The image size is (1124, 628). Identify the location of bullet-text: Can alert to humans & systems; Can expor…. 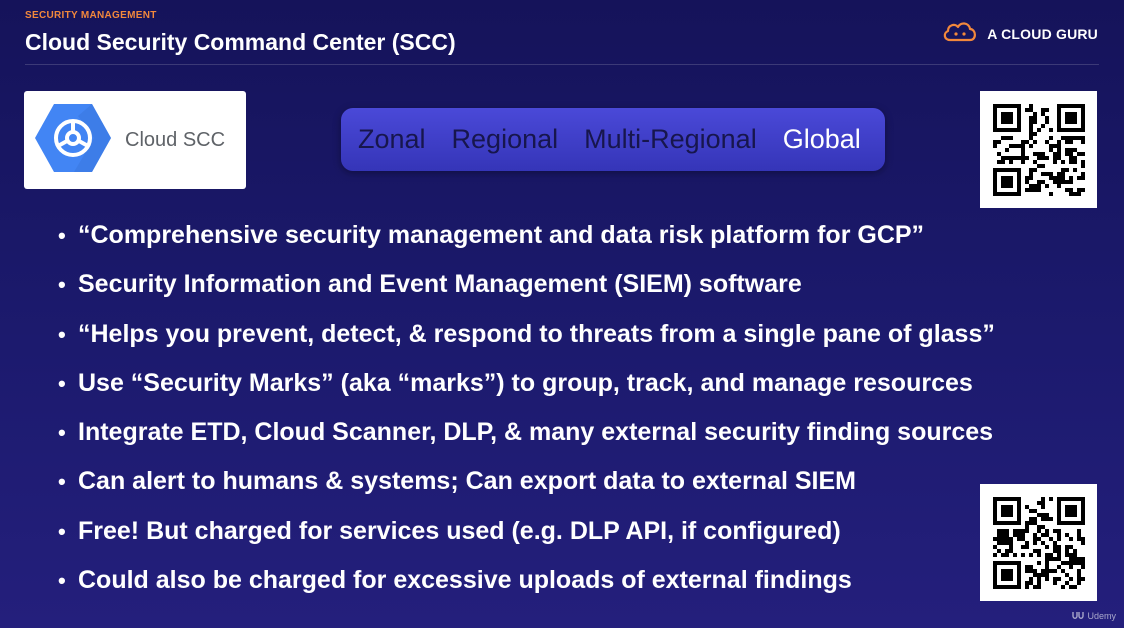
(467, 481).